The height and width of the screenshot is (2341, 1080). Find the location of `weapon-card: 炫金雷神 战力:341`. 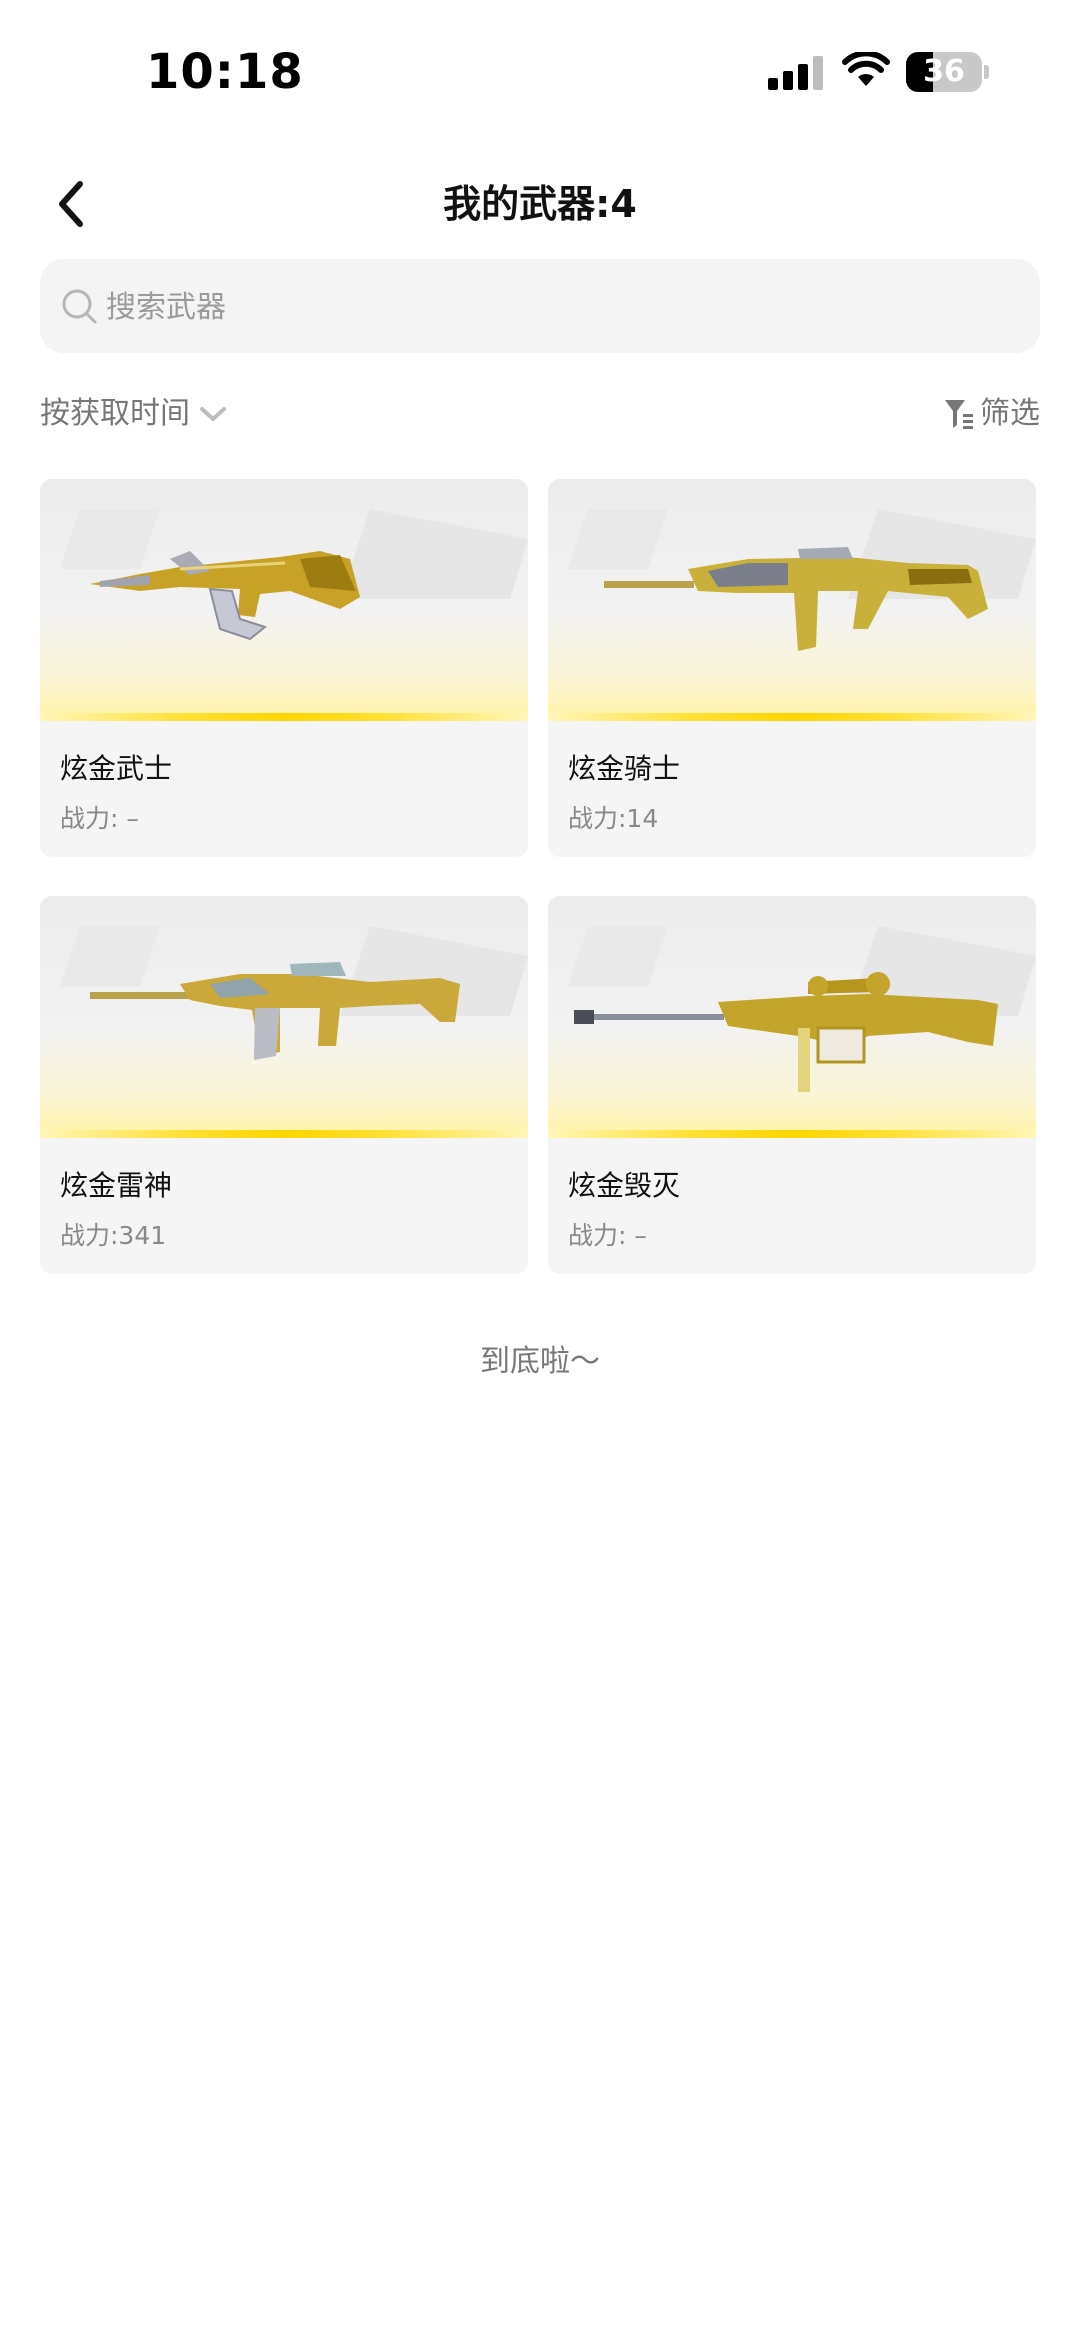

weapon-card: 炫金雷神 战力:341 is located at coordinates (284, 1085).